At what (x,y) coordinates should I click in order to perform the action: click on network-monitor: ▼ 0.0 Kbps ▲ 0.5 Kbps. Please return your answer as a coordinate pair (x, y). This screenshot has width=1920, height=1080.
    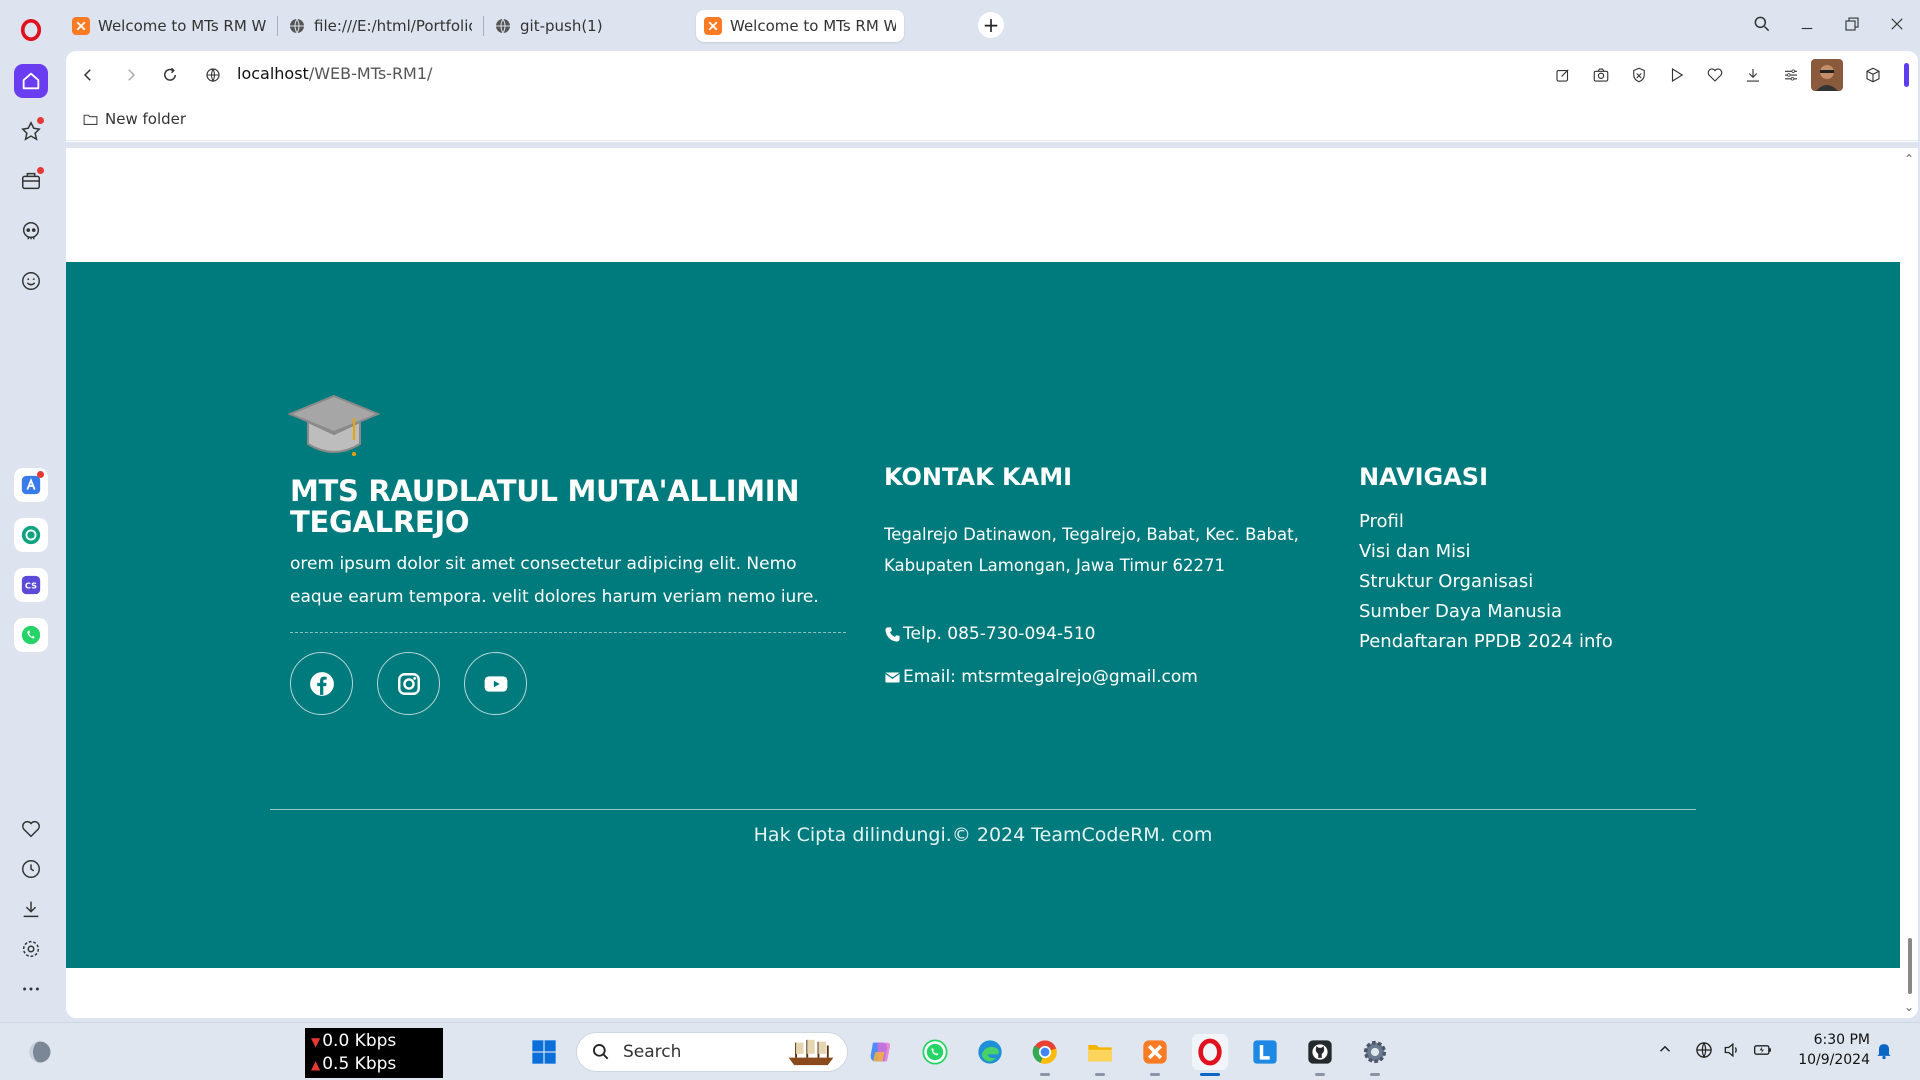
    Looking at the image, I should click on (374, 1053).